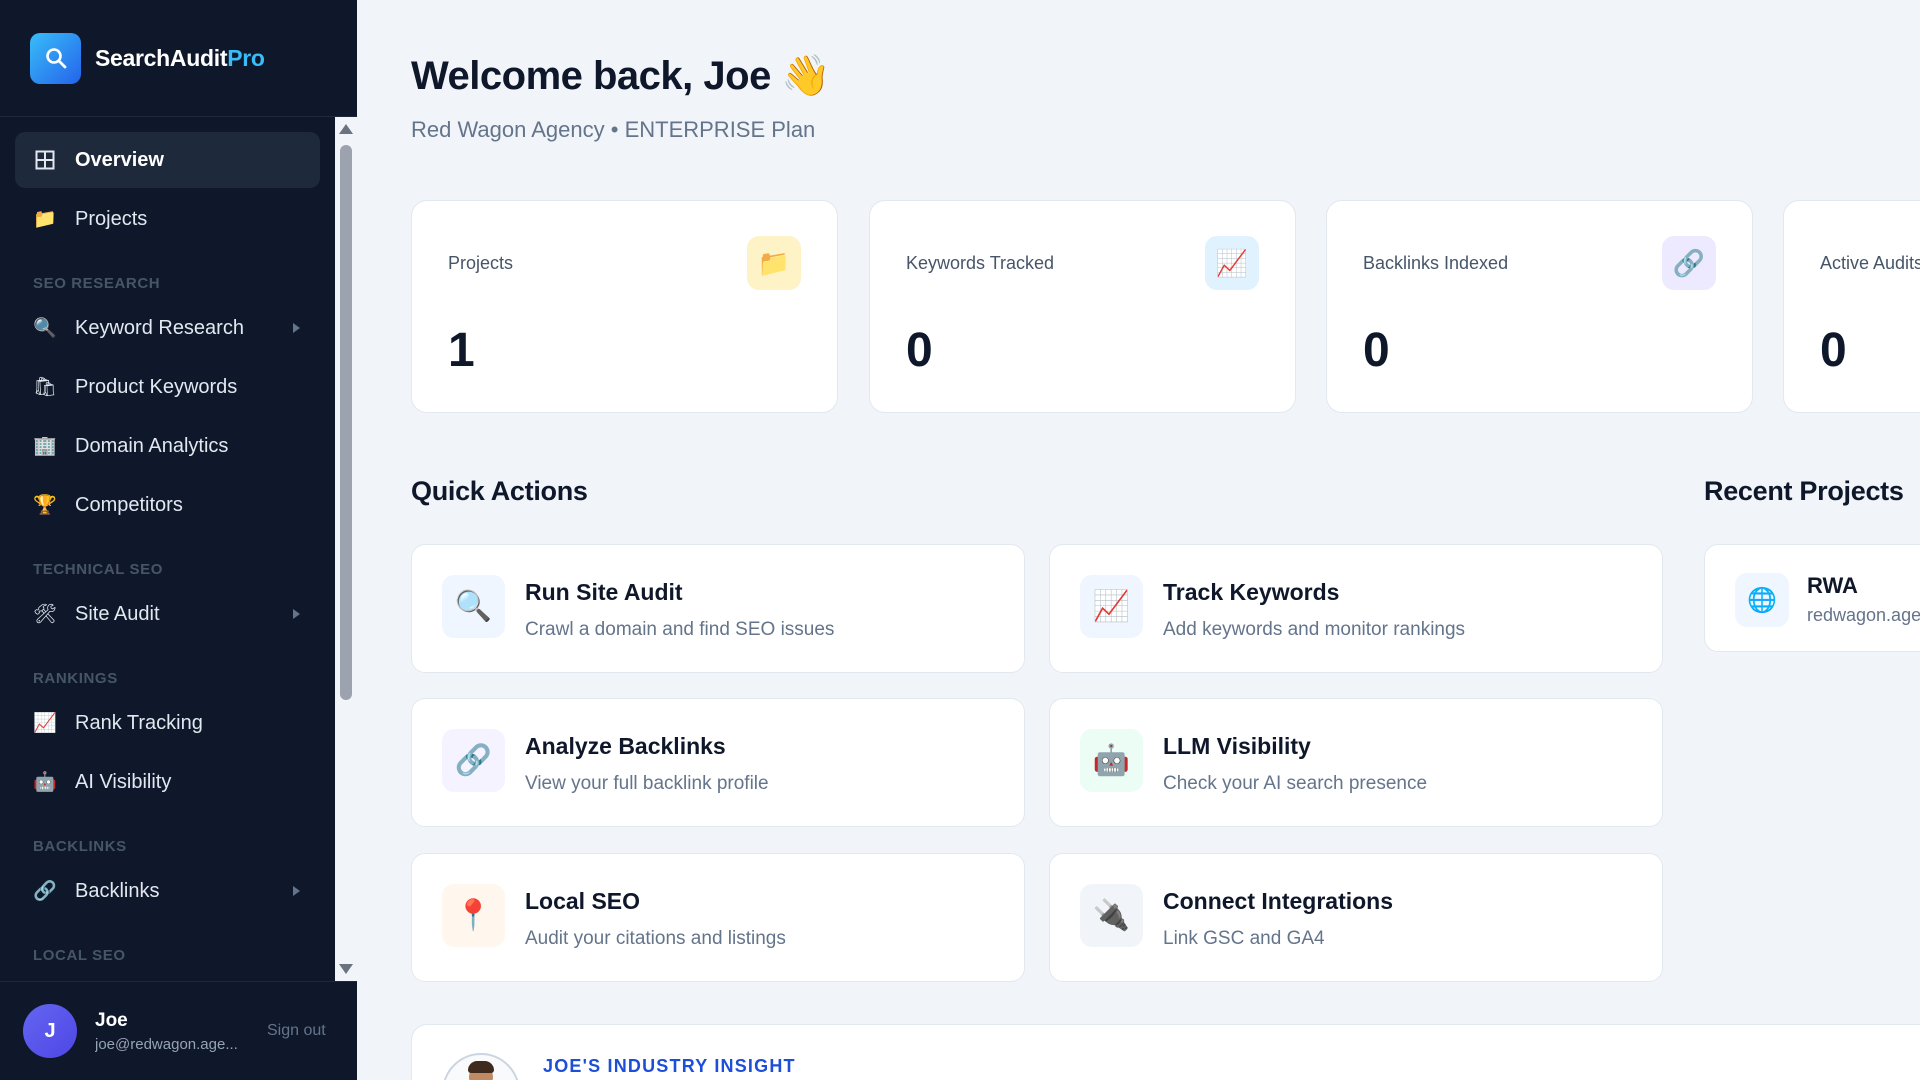 This screenshot has width=1920, height=1080. I want to click on sidebar-item-ai-visibility: 🤖 AI Visibility, so click(167, 782).